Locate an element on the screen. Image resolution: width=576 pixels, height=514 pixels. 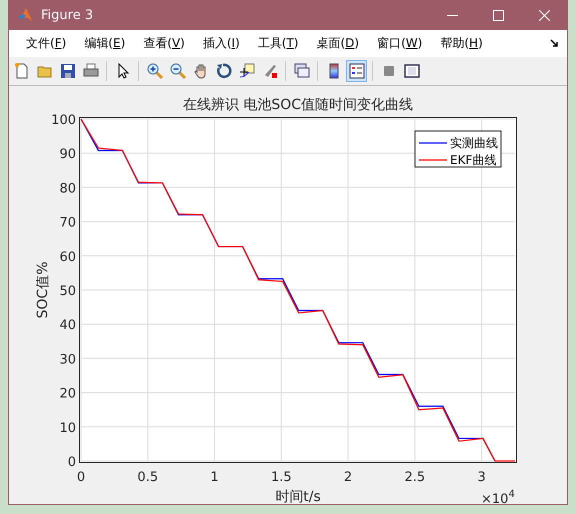
hand-icon is located at coordinates (200, 70).